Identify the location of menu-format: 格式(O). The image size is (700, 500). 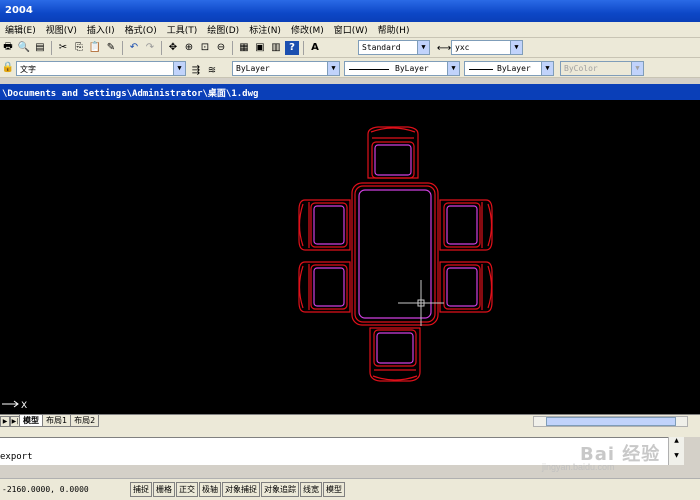
(141, 29).